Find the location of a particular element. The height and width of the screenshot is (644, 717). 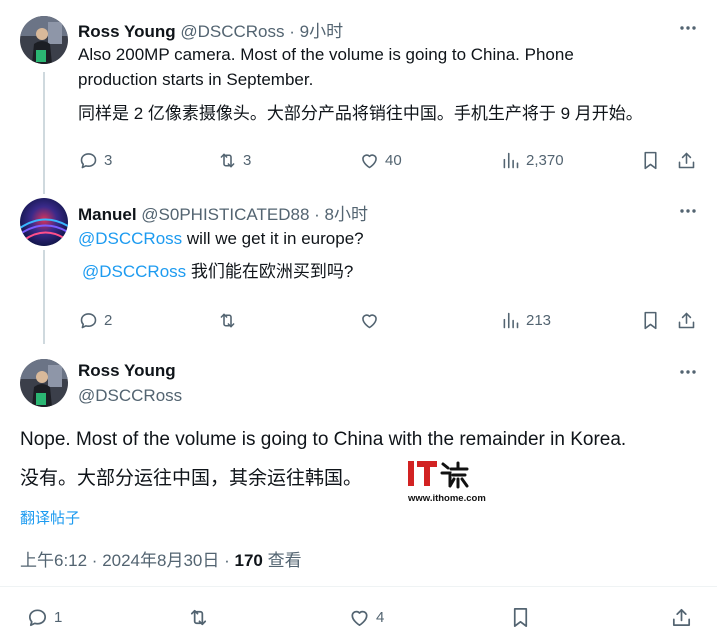

post-metadata: 上午6:12 · 2024年8月30日 · 170 查看 is located at coordinates (161, 558).